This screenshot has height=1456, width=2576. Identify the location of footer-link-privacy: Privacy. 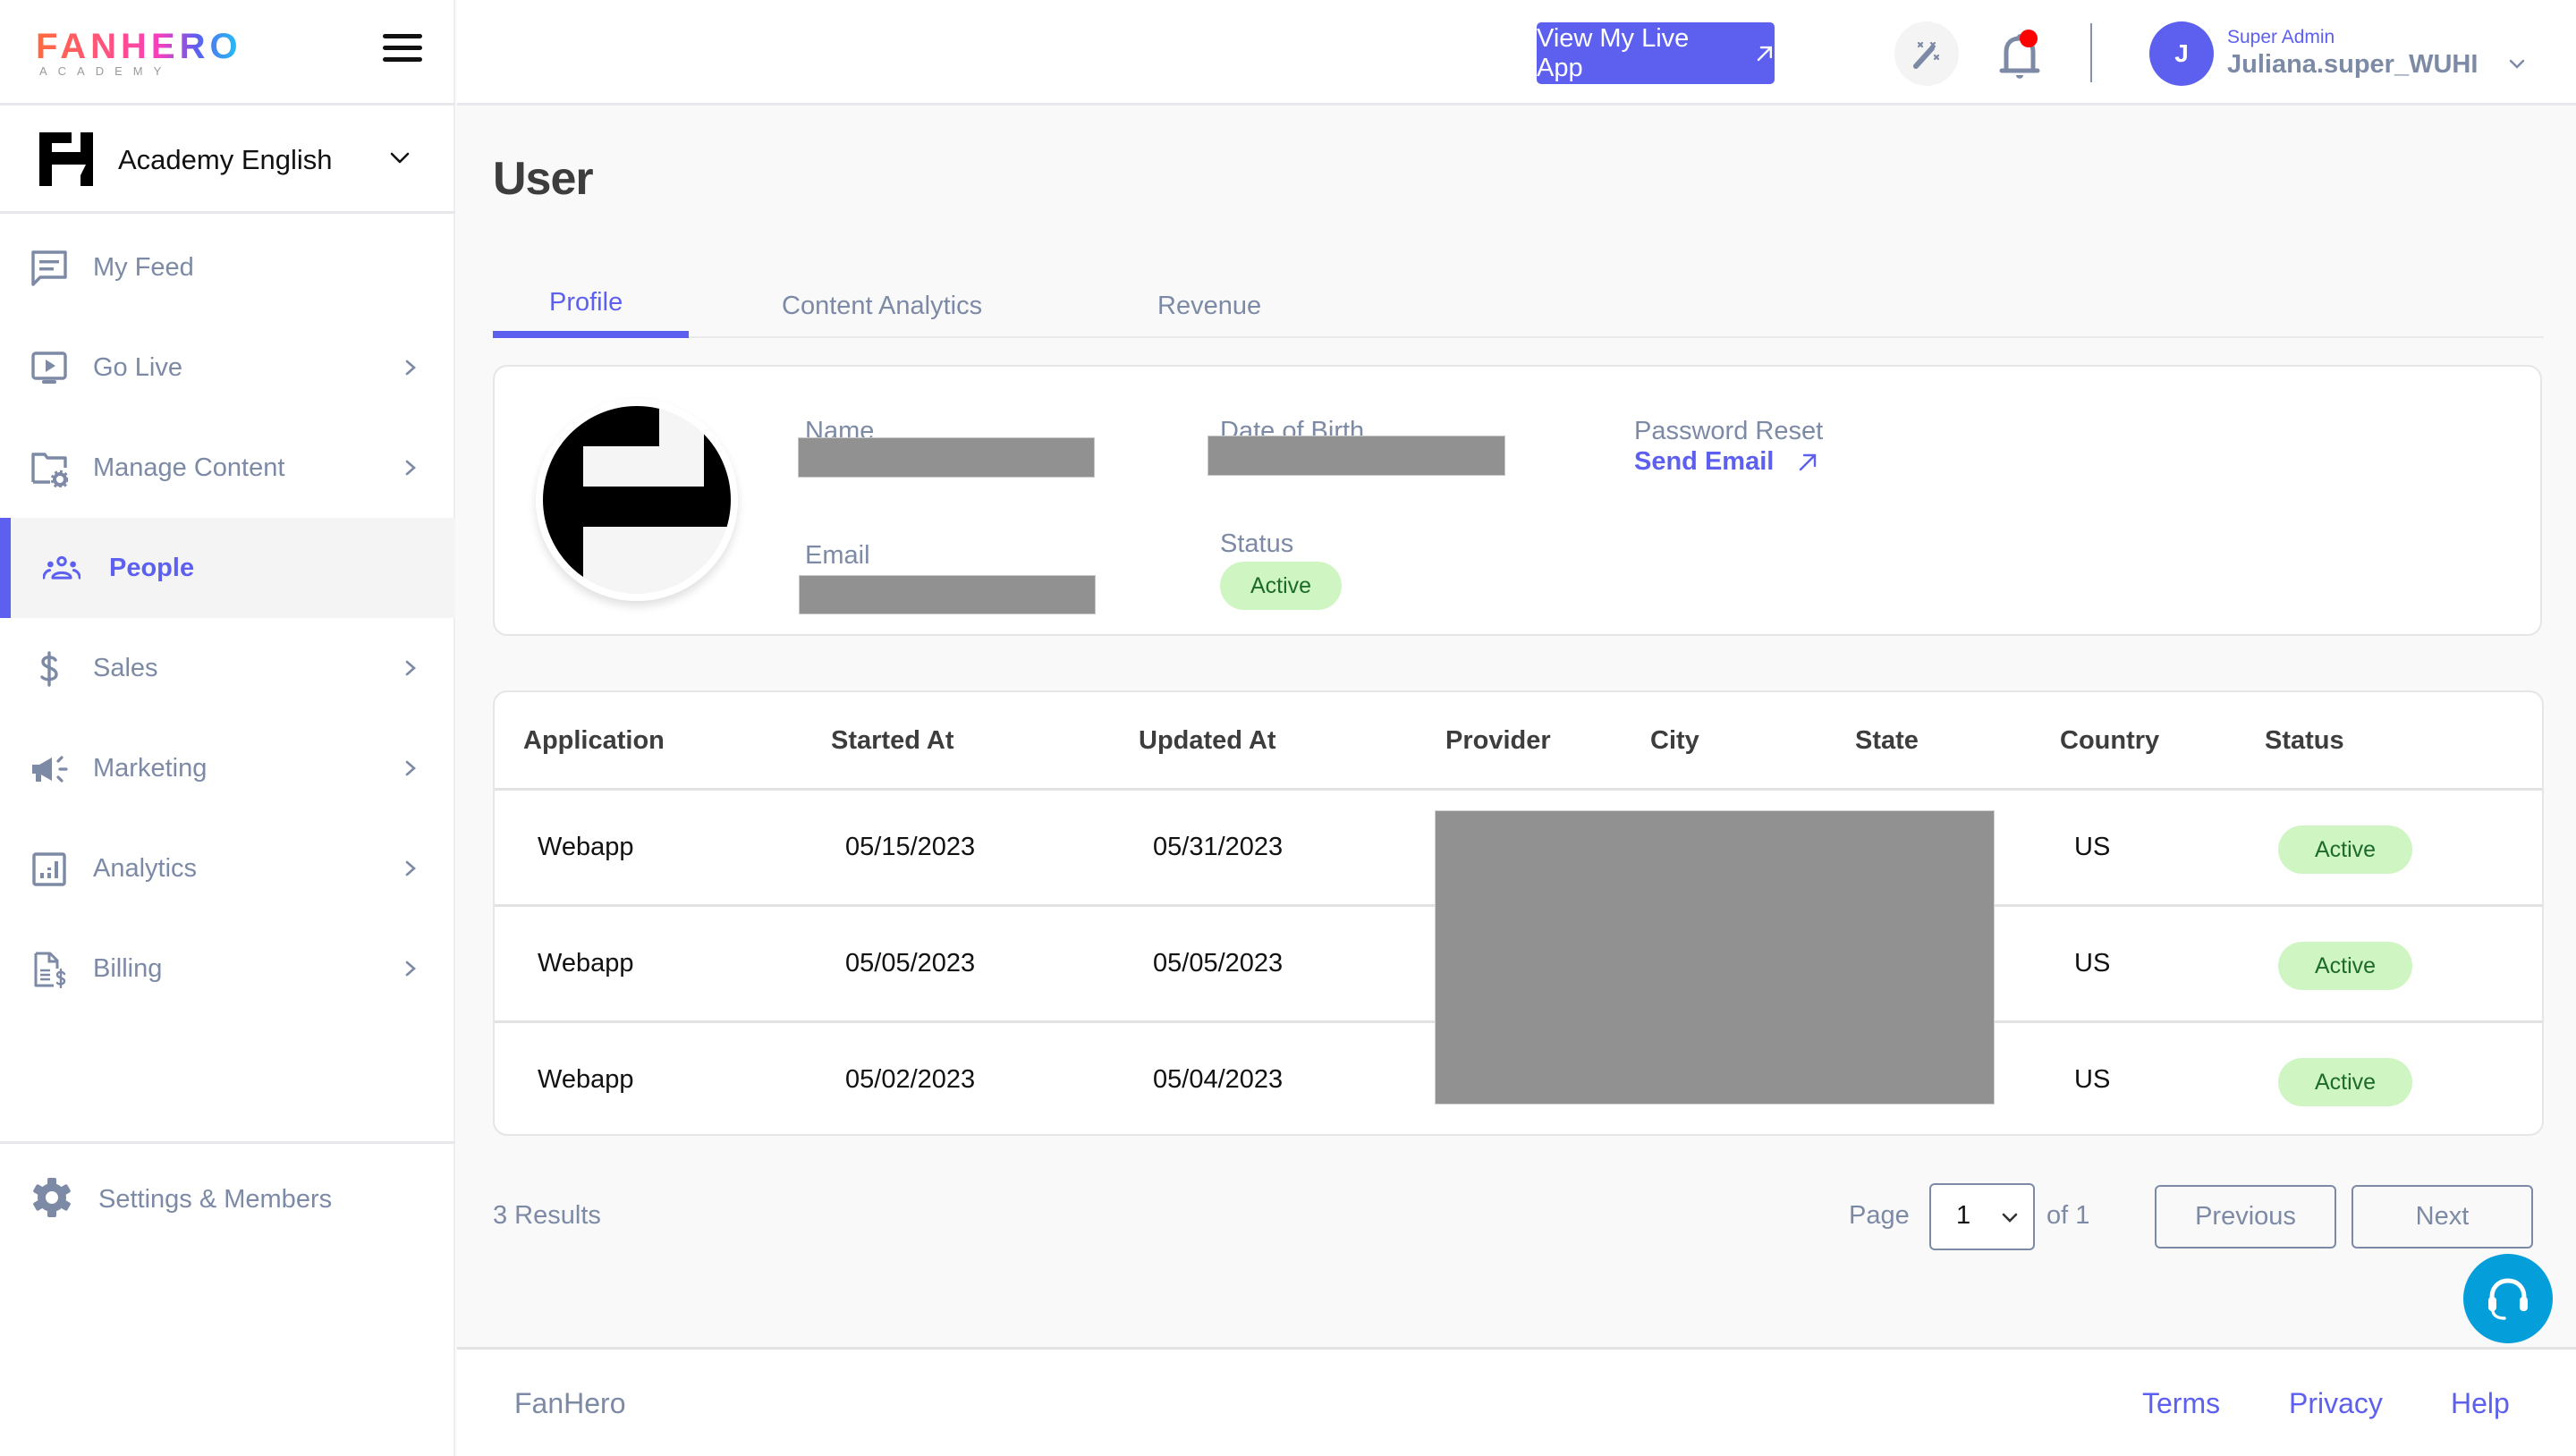
(2336, 1403).